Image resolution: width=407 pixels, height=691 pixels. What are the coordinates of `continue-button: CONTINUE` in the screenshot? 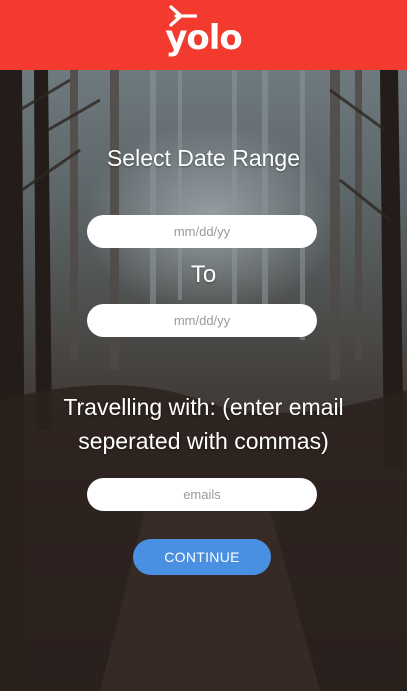 It's located at (202, 557).